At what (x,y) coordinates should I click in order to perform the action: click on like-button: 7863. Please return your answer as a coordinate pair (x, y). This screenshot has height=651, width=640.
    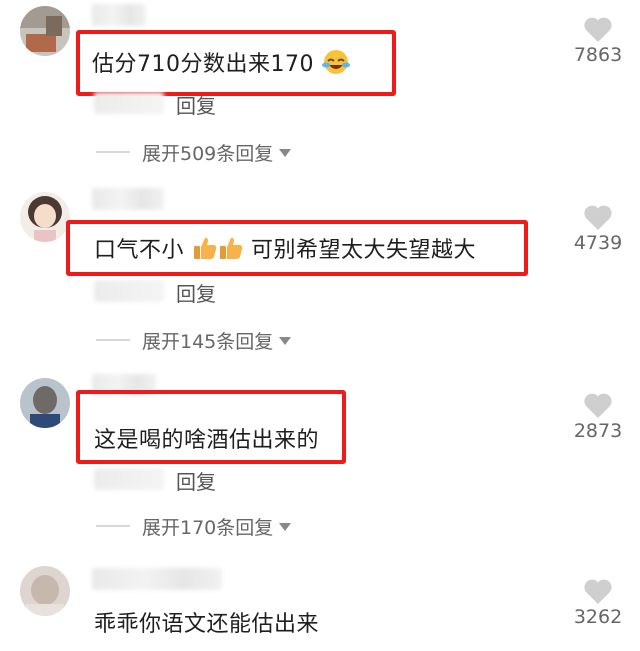
    Looking at the image, I should click on (598, 41).